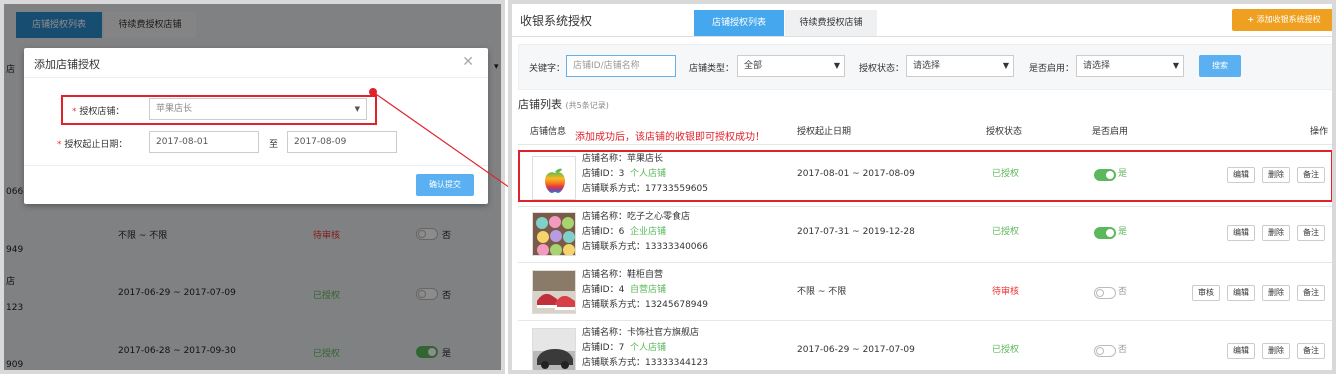 Image resolution: width=1336 pixels, height=374 pixels. What do you see at coordinates (822, 292) in the screenshot?
I see `auth-dates: 不限 ~ 不限` at bounding box center [822, 292].